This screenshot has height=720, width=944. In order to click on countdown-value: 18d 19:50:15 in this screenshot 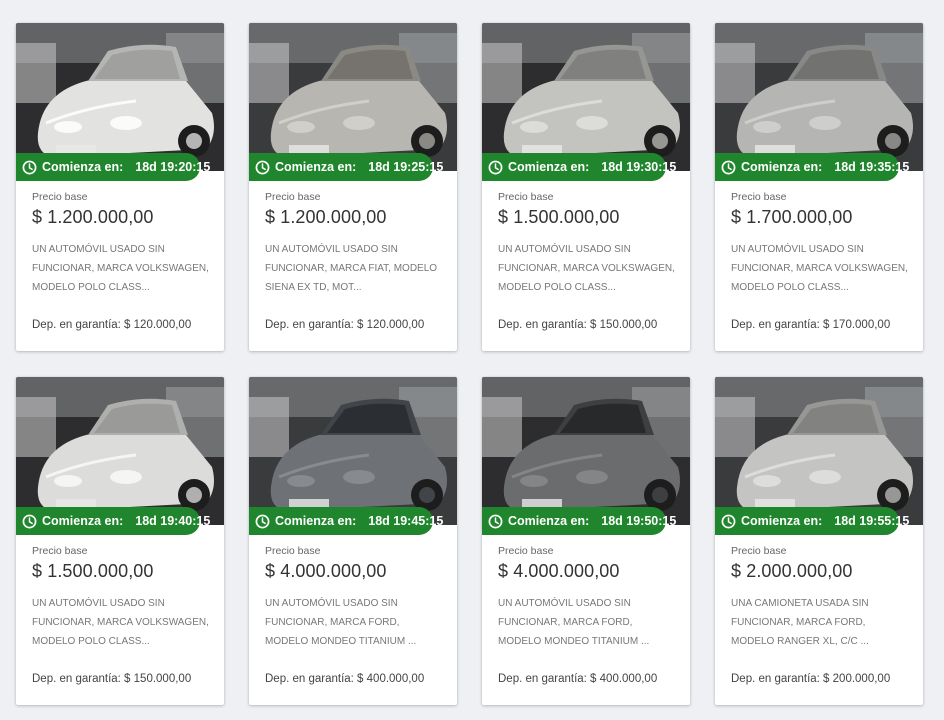, I will do `click(639, 521)`.